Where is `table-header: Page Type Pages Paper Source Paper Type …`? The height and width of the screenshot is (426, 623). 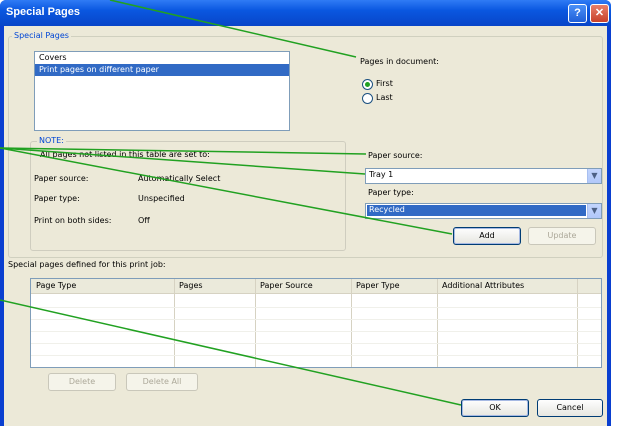
table-header: Page Type Pages Paper Source Paper Type … is located at coordinates (316, 286).